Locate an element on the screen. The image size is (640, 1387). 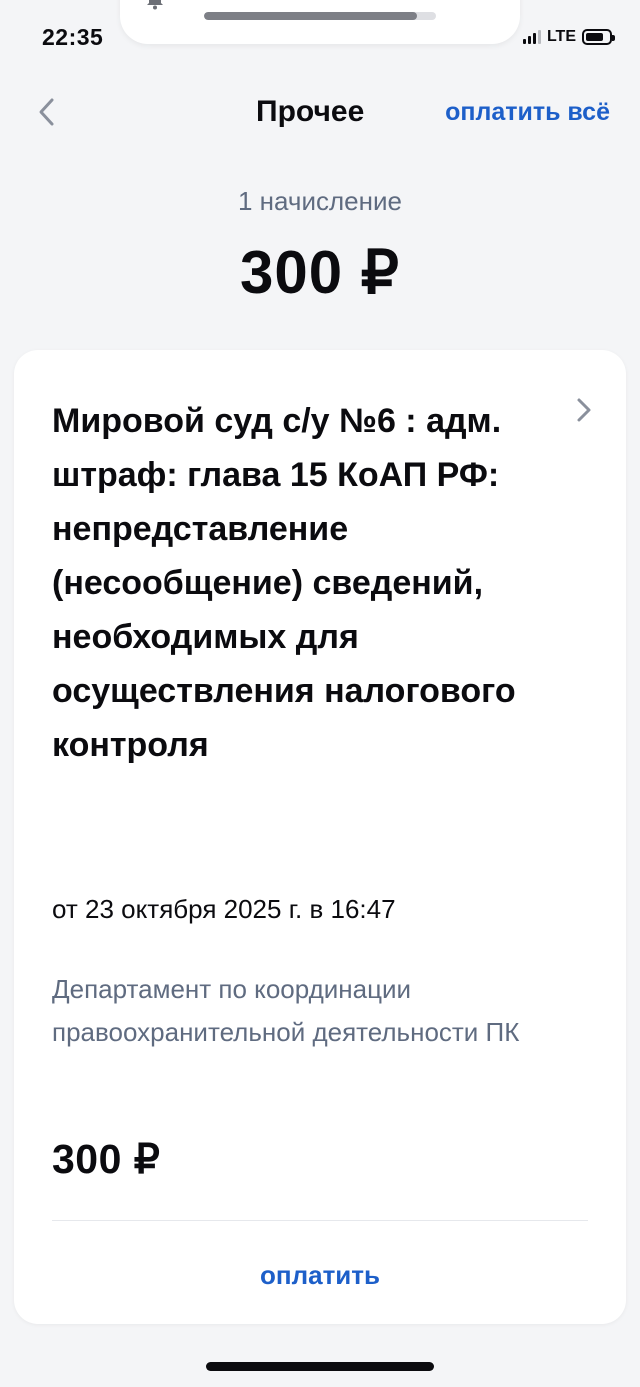
chevron-left-icon is located at coordinates (46, 112).